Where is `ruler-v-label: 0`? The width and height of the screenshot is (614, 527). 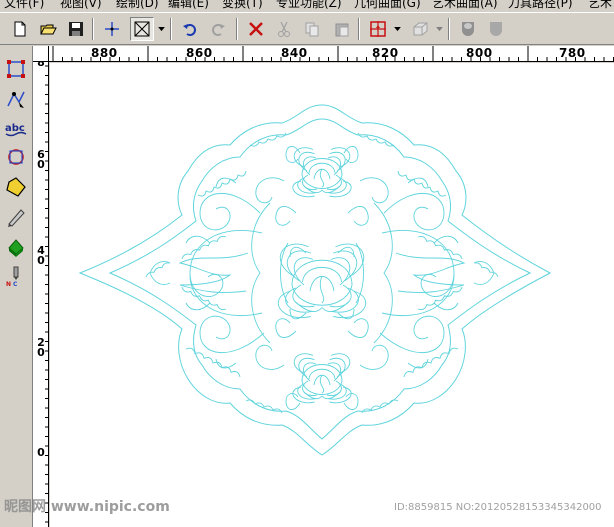 ruler-v-label: 0 is located at coordinates (41, 452).